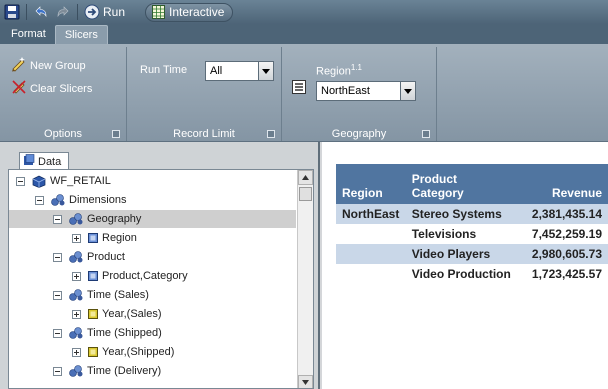 The height and width of the screenshot is (389, 608). What do you see at coordinates (114, 219) in the screenshot?
I see `tree-node-label: Geography` at bounding box center [114, 219].